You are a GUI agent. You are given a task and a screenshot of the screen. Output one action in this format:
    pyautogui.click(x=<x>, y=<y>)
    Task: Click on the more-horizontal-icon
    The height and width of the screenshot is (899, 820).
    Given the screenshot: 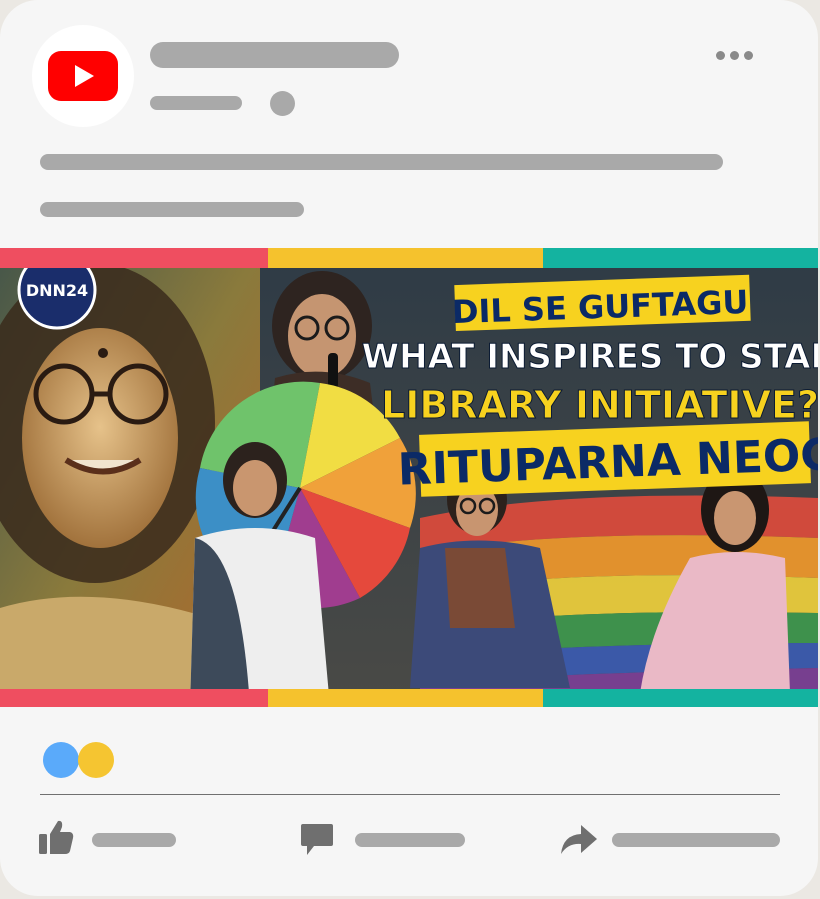 What is the action you would take?
    pyautogui.click(x=720, y=55)
    